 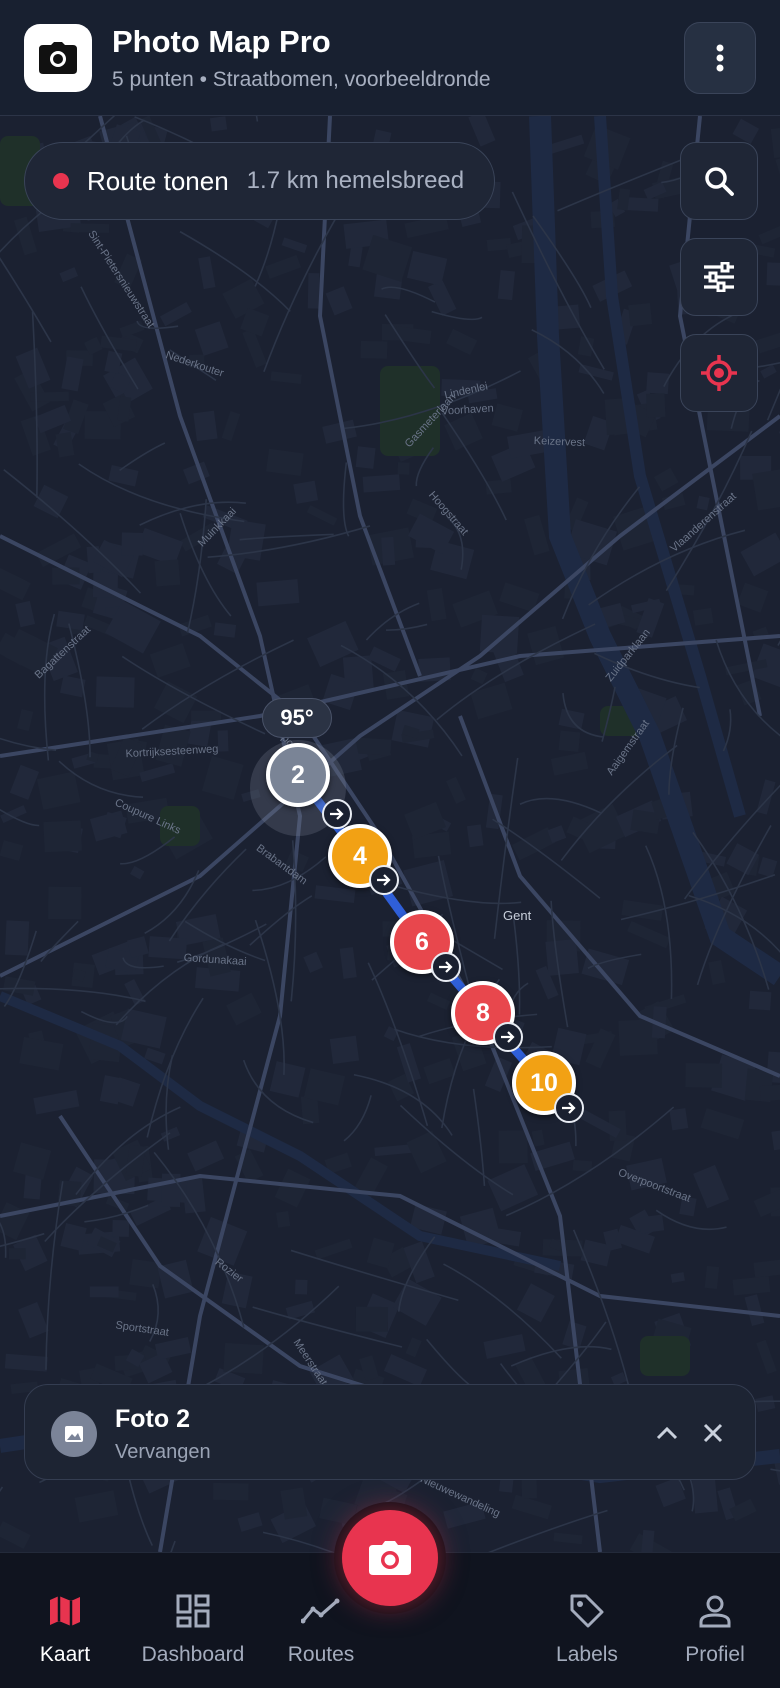 What do you see at coordinates (422, 941) in the screenshot?
I see `marker-number: 6` at bounding box center [422, 941].